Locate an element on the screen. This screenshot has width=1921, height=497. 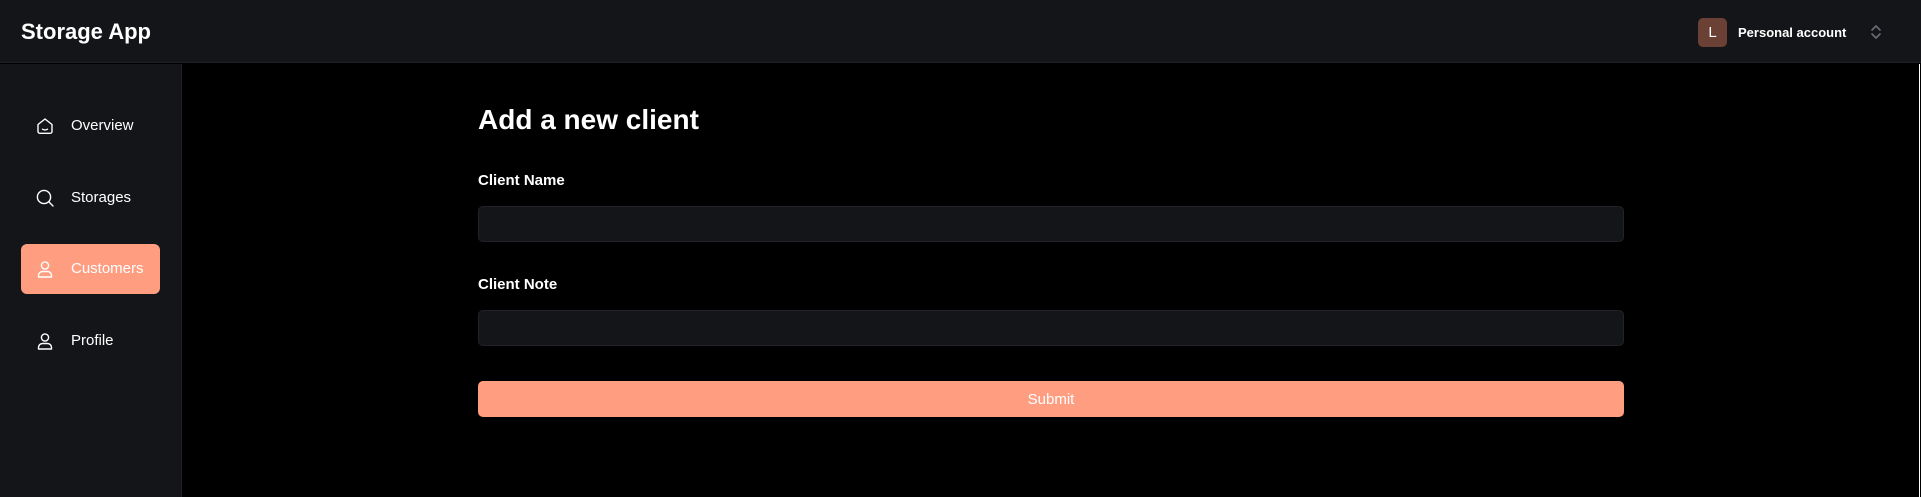
client-note-label: Client Note is located at coordinates (518, 284).